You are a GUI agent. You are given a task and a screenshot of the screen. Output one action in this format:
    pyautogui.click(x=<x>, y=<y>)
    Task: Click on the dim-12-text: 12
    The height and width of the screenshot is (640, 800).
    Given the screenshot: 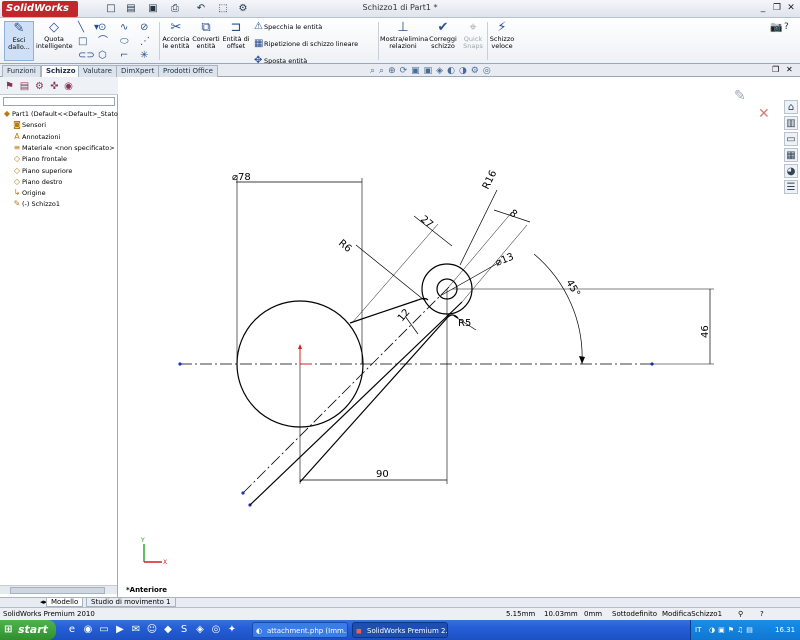 What is the action you would take?
    pyautogui.click(x=404, y=315)
    